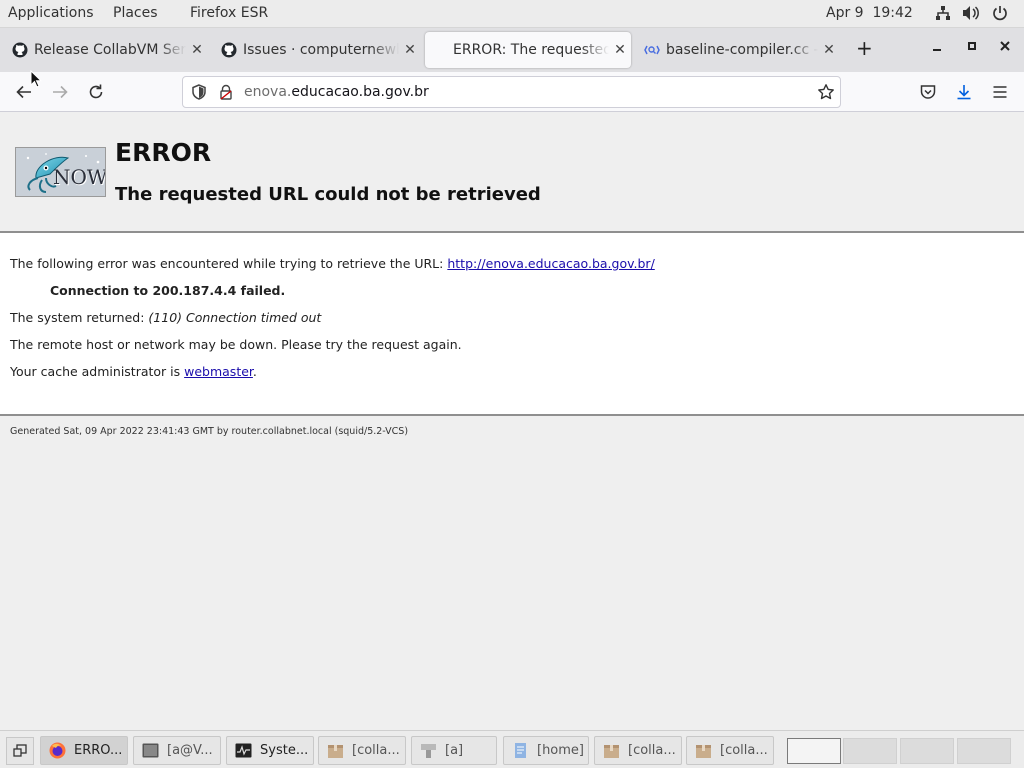  What do you see at coordinates (360, 92) in the screenshot?
I see `url-domain: educacao.ba.gov.br` at bounding box center [360, 92].